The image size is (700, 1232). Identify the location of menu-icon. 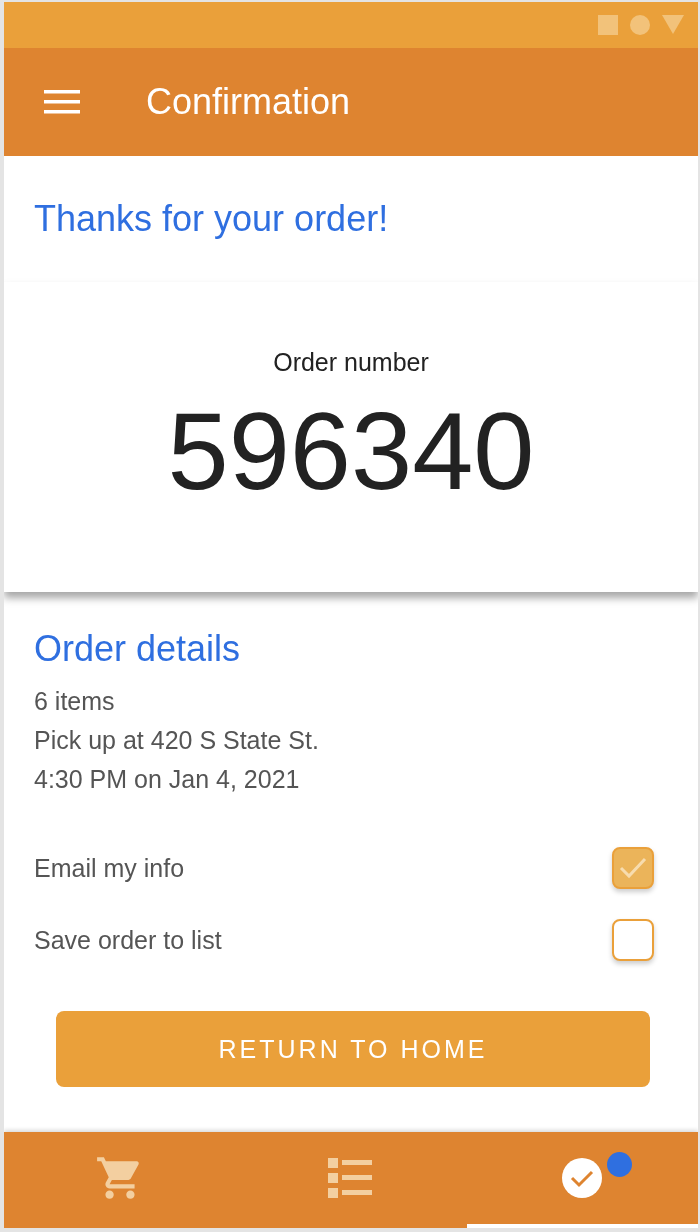
(62, 102).